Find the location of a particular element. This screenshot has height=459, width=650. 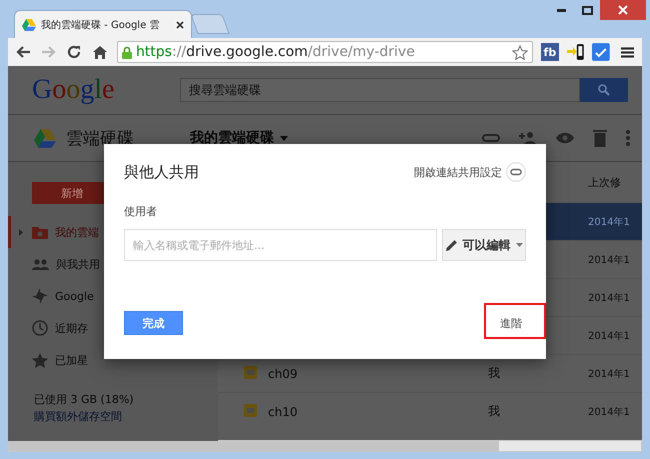

dialog-title: 與他人共用 is located at coordinates (161, 172).